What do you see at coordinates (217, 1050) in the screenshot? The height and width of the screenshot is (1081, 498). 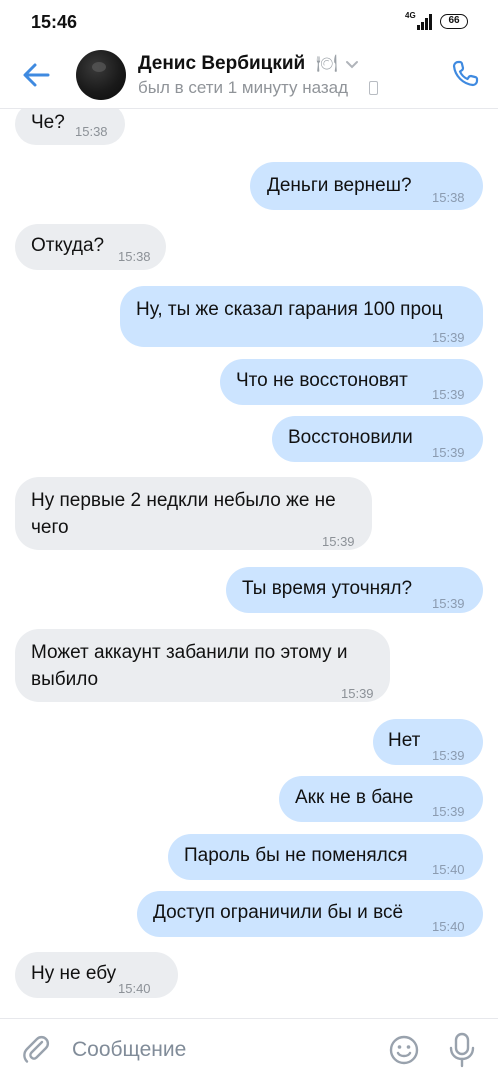 I see `message-input` at bounding box center [217, 1050].